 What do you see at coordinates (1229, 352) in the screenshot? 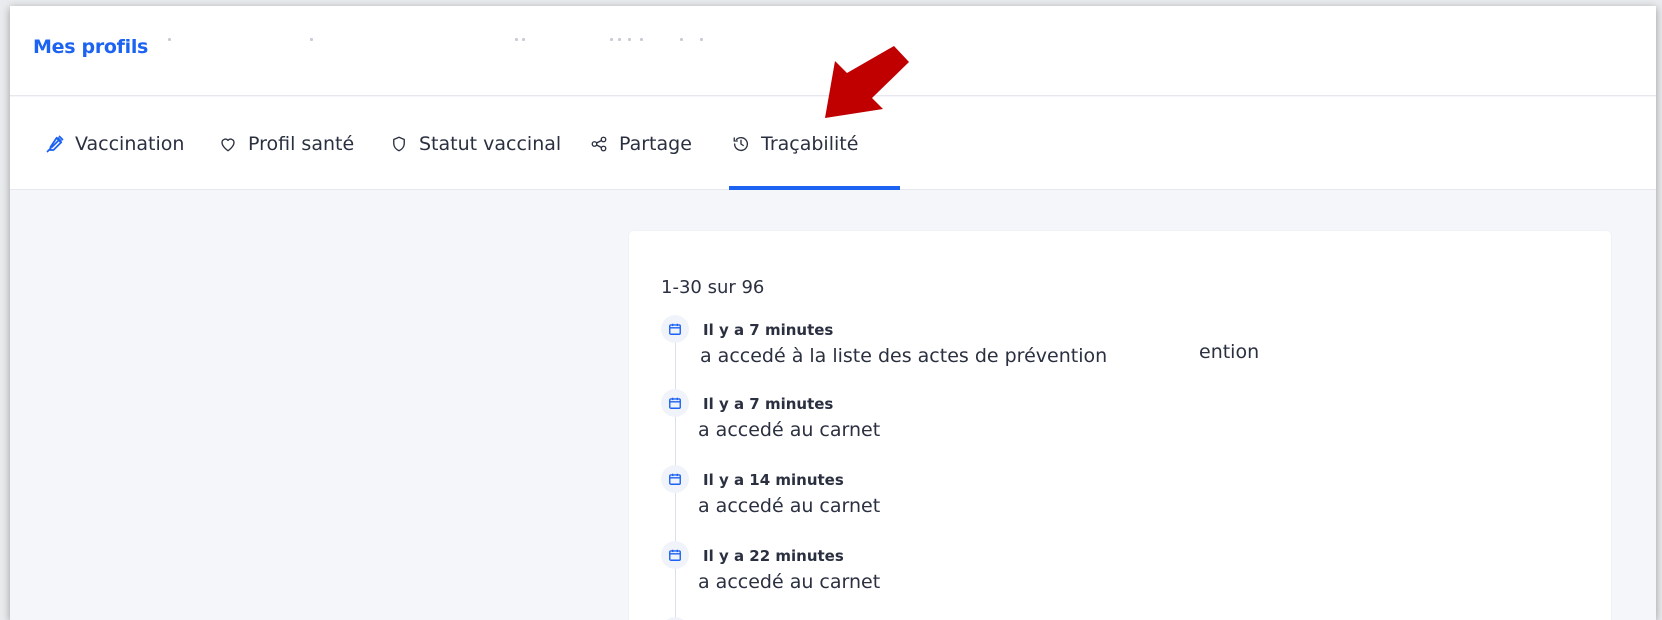
I see `faded-text-fragment: ention` at bounding box center [1229, 352].